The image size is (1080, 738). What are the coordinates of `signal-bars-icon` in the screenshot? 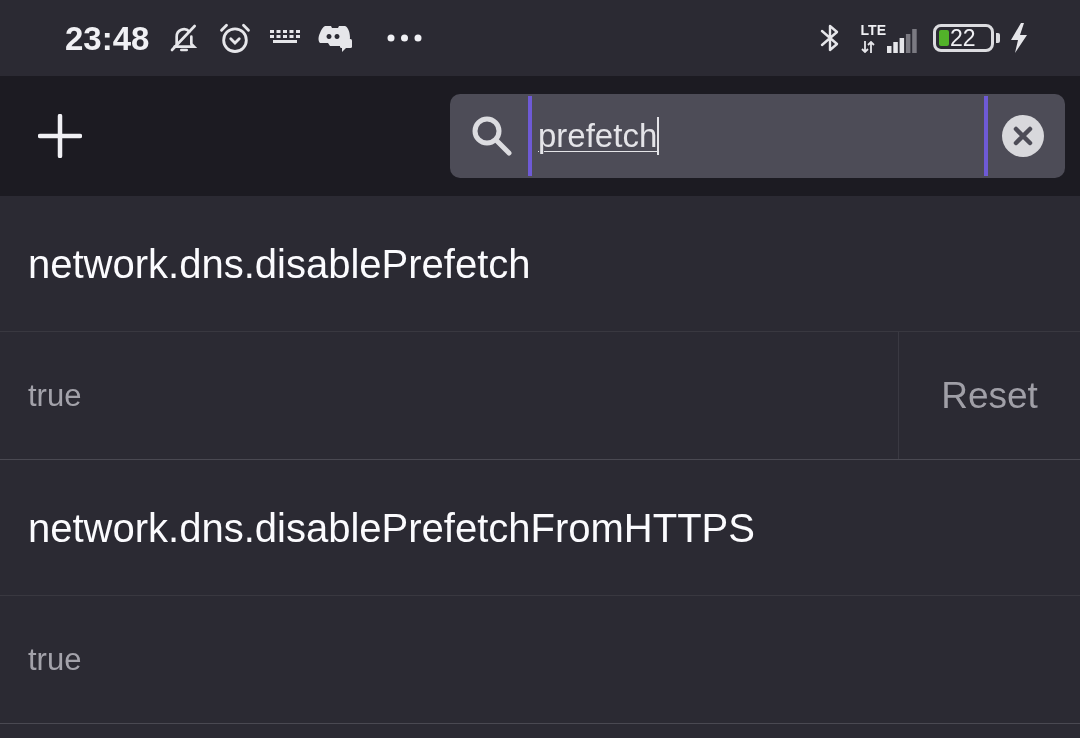 It's located at (902, 41).